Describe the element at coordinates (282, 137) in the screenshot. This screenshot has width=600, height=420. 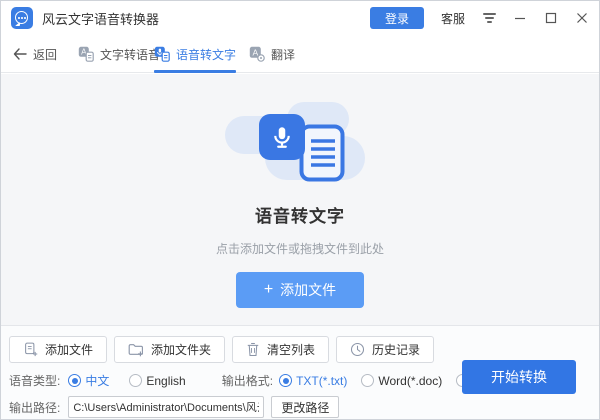
I see `microphone-icon` at that location.